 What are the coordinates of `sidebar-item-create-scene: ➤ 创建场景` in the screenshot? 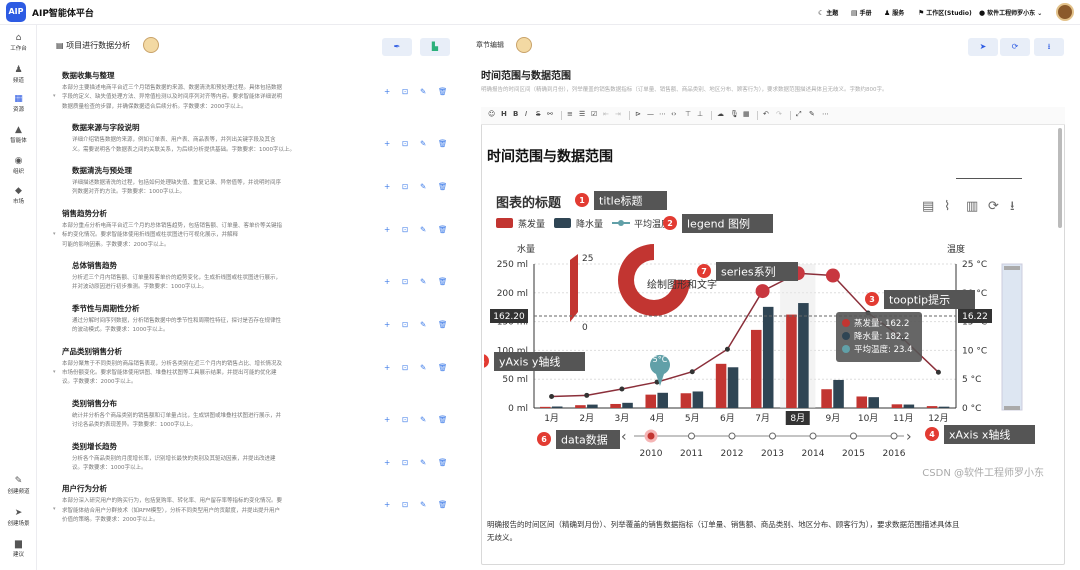 It's located at (18, 517).